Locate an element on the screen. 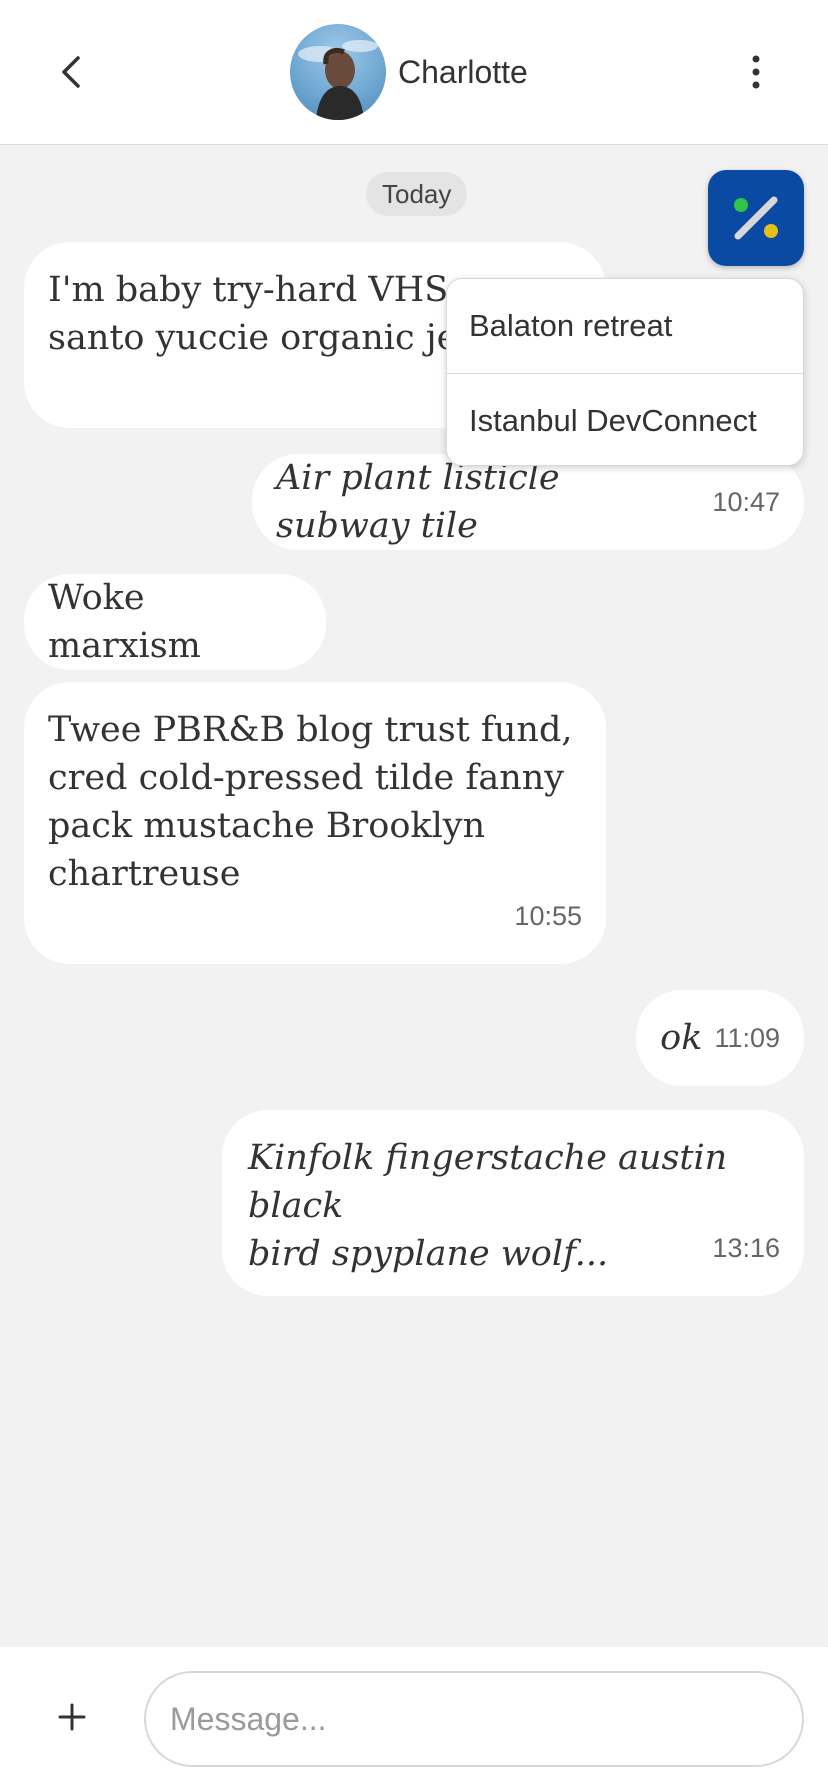 The width and height of the screenshot is (828, 1792). message-composer is located at coordinates (414, 1719).